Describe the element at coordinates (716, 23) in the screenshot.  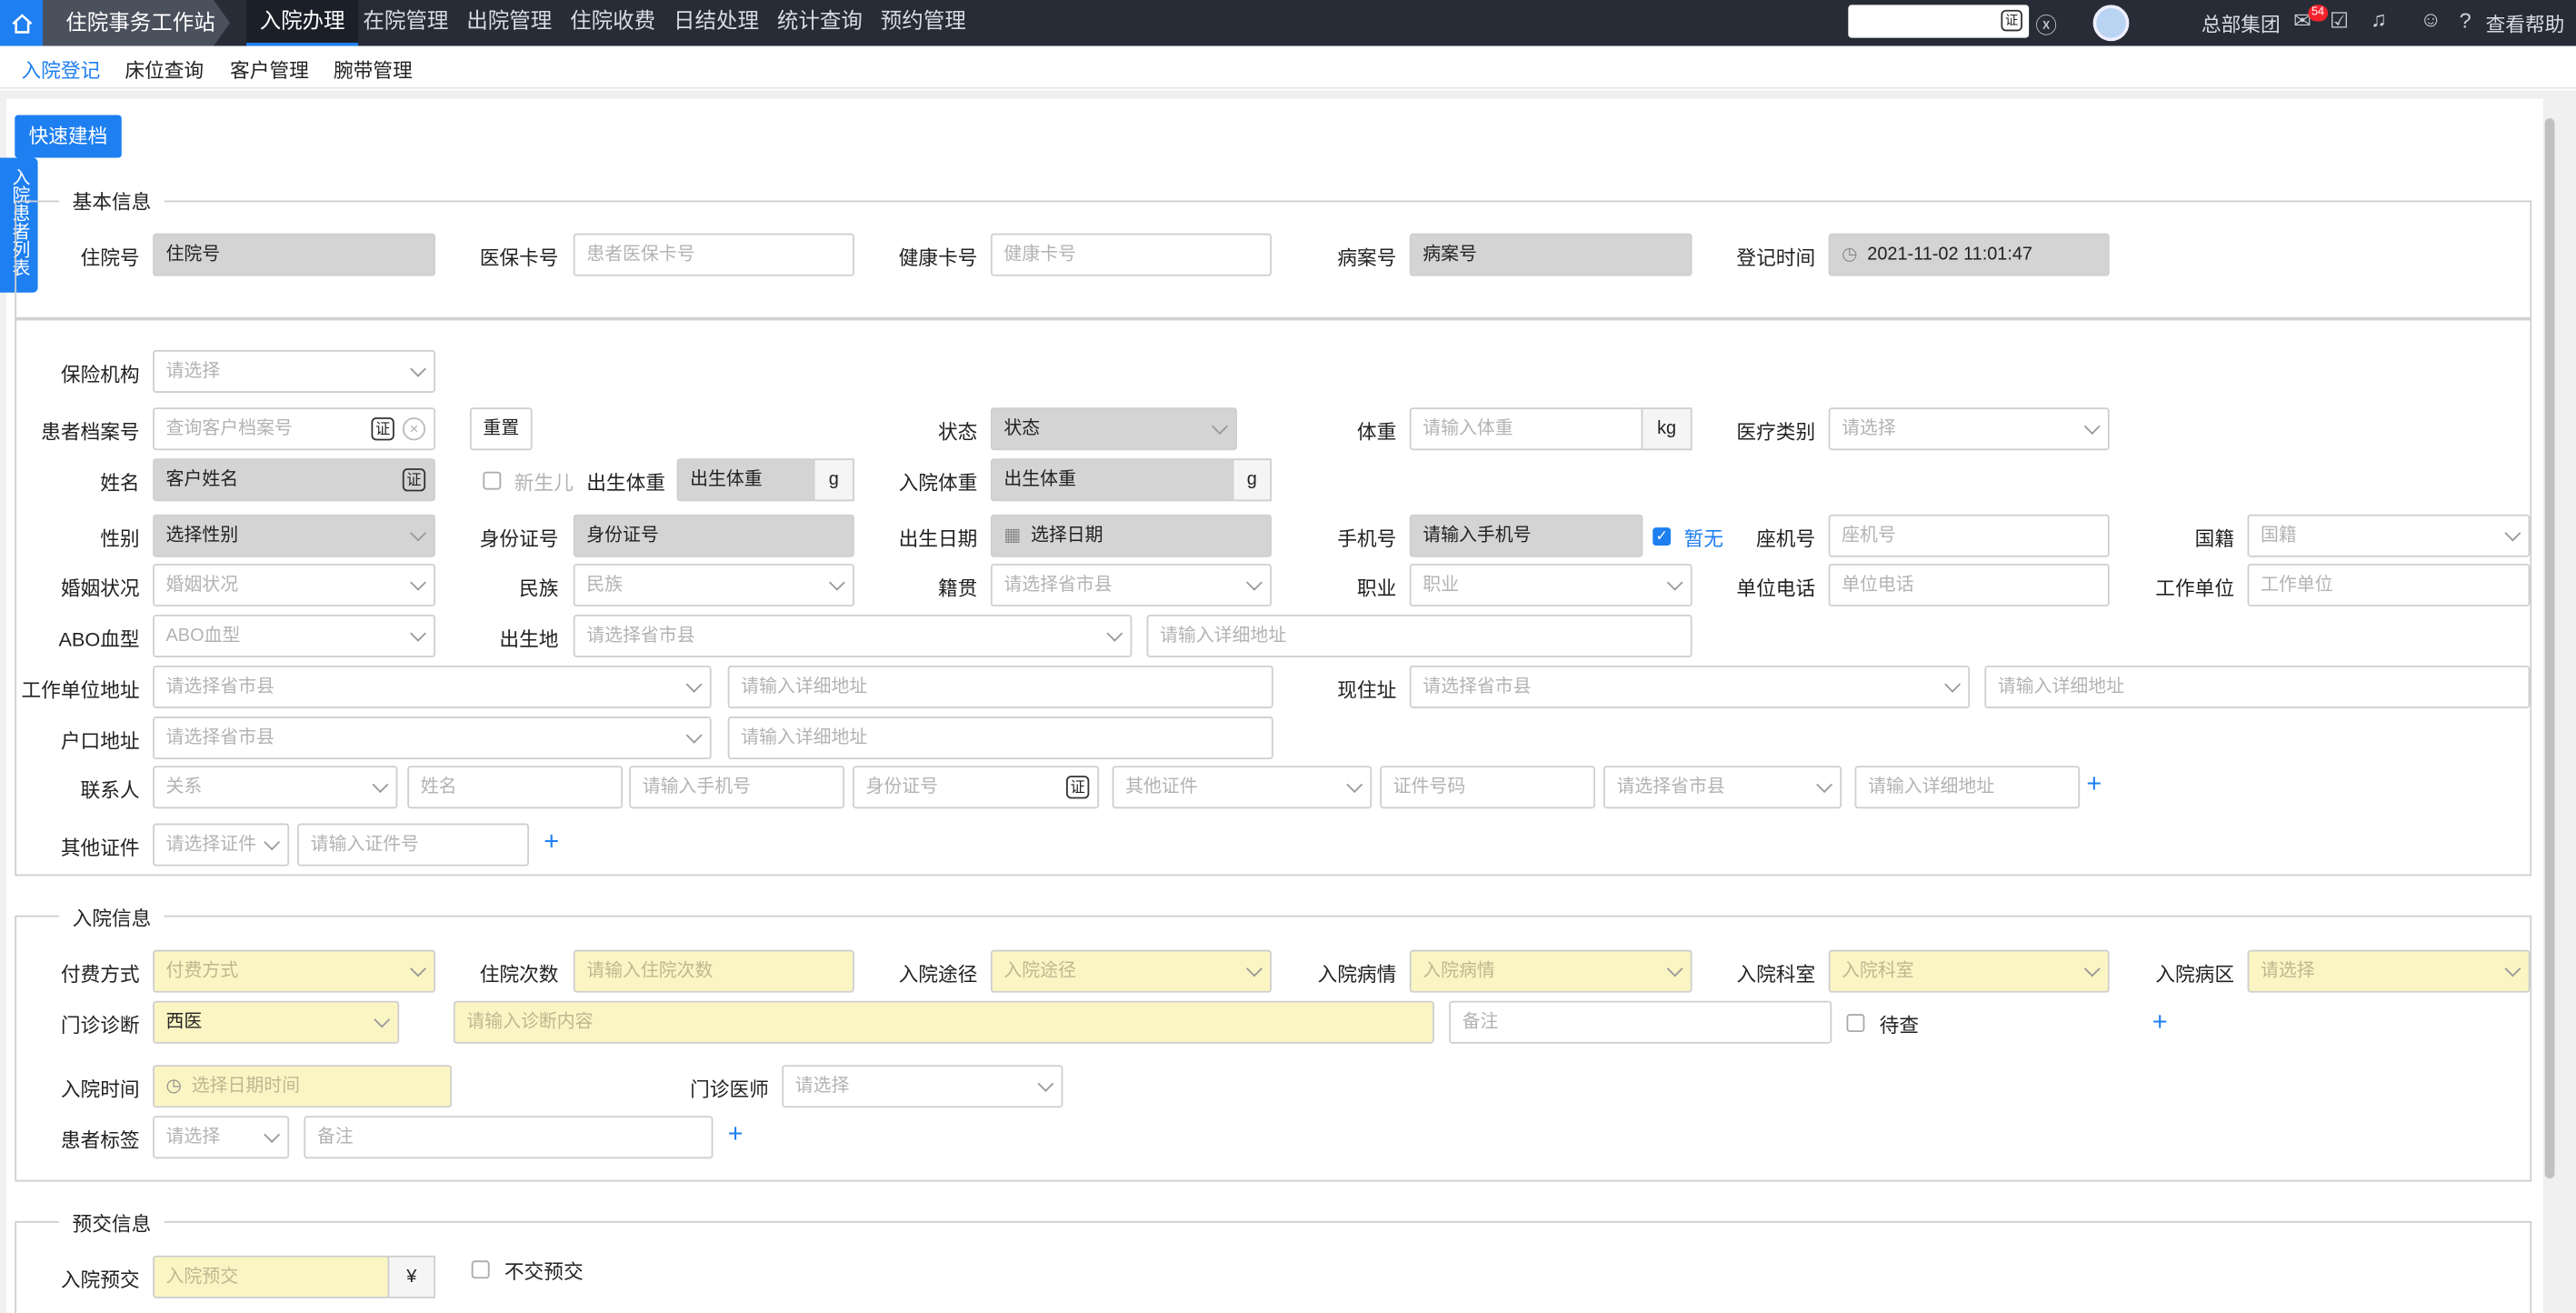
I see `menu-daily: 日结处理` at that location.